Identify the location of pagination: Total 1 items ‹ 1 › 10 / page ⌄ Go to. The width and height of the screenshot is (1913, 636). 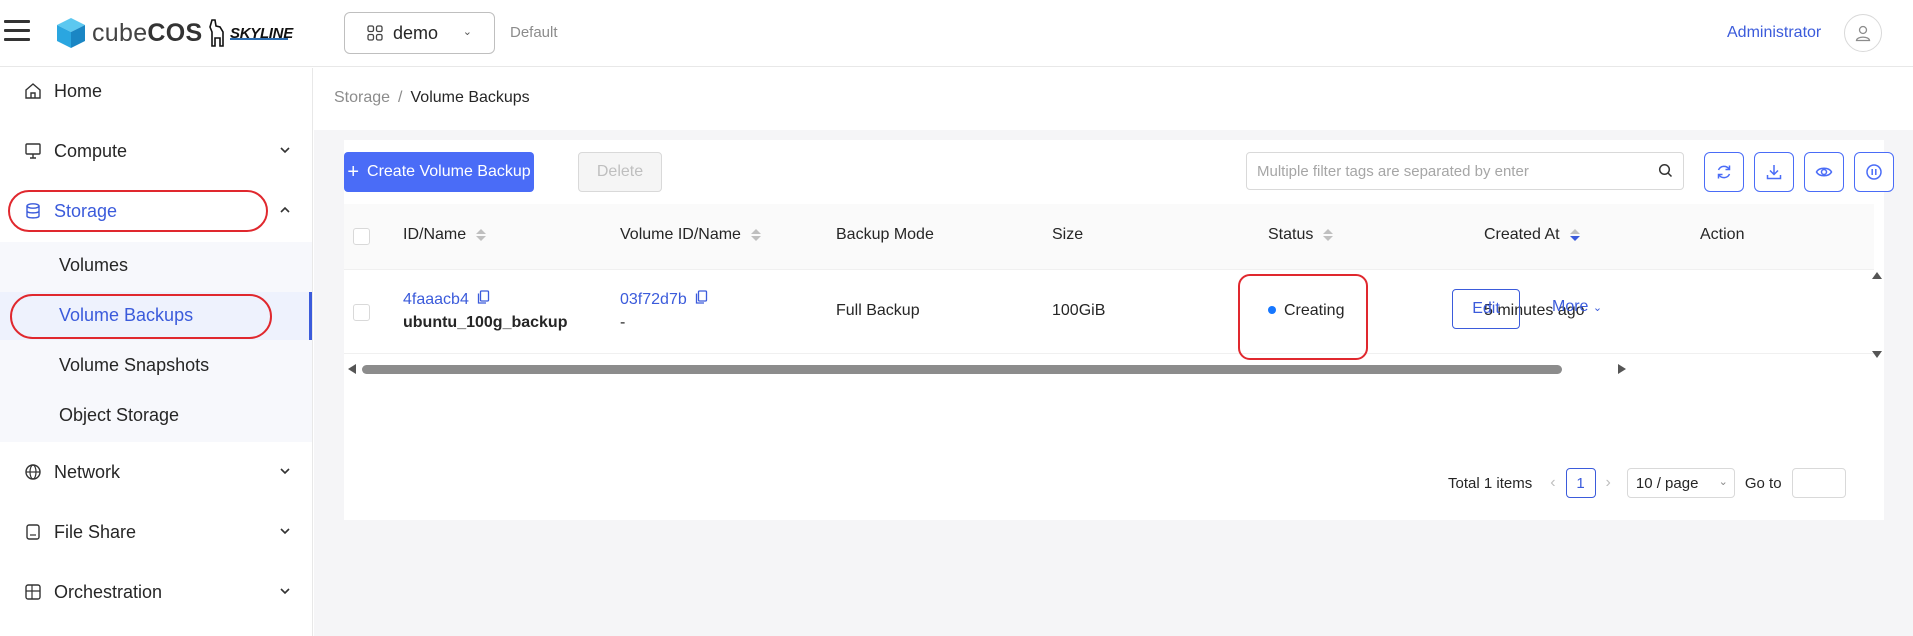
(1647, 483).